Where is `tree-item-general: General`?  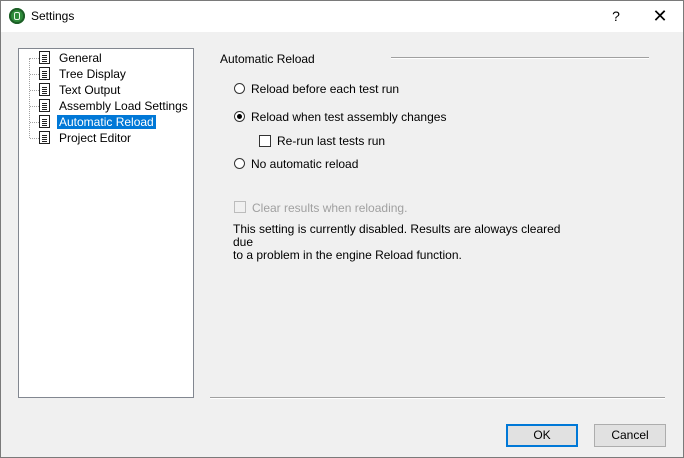 tree-item-general: General is located at coordinates (106, 58).